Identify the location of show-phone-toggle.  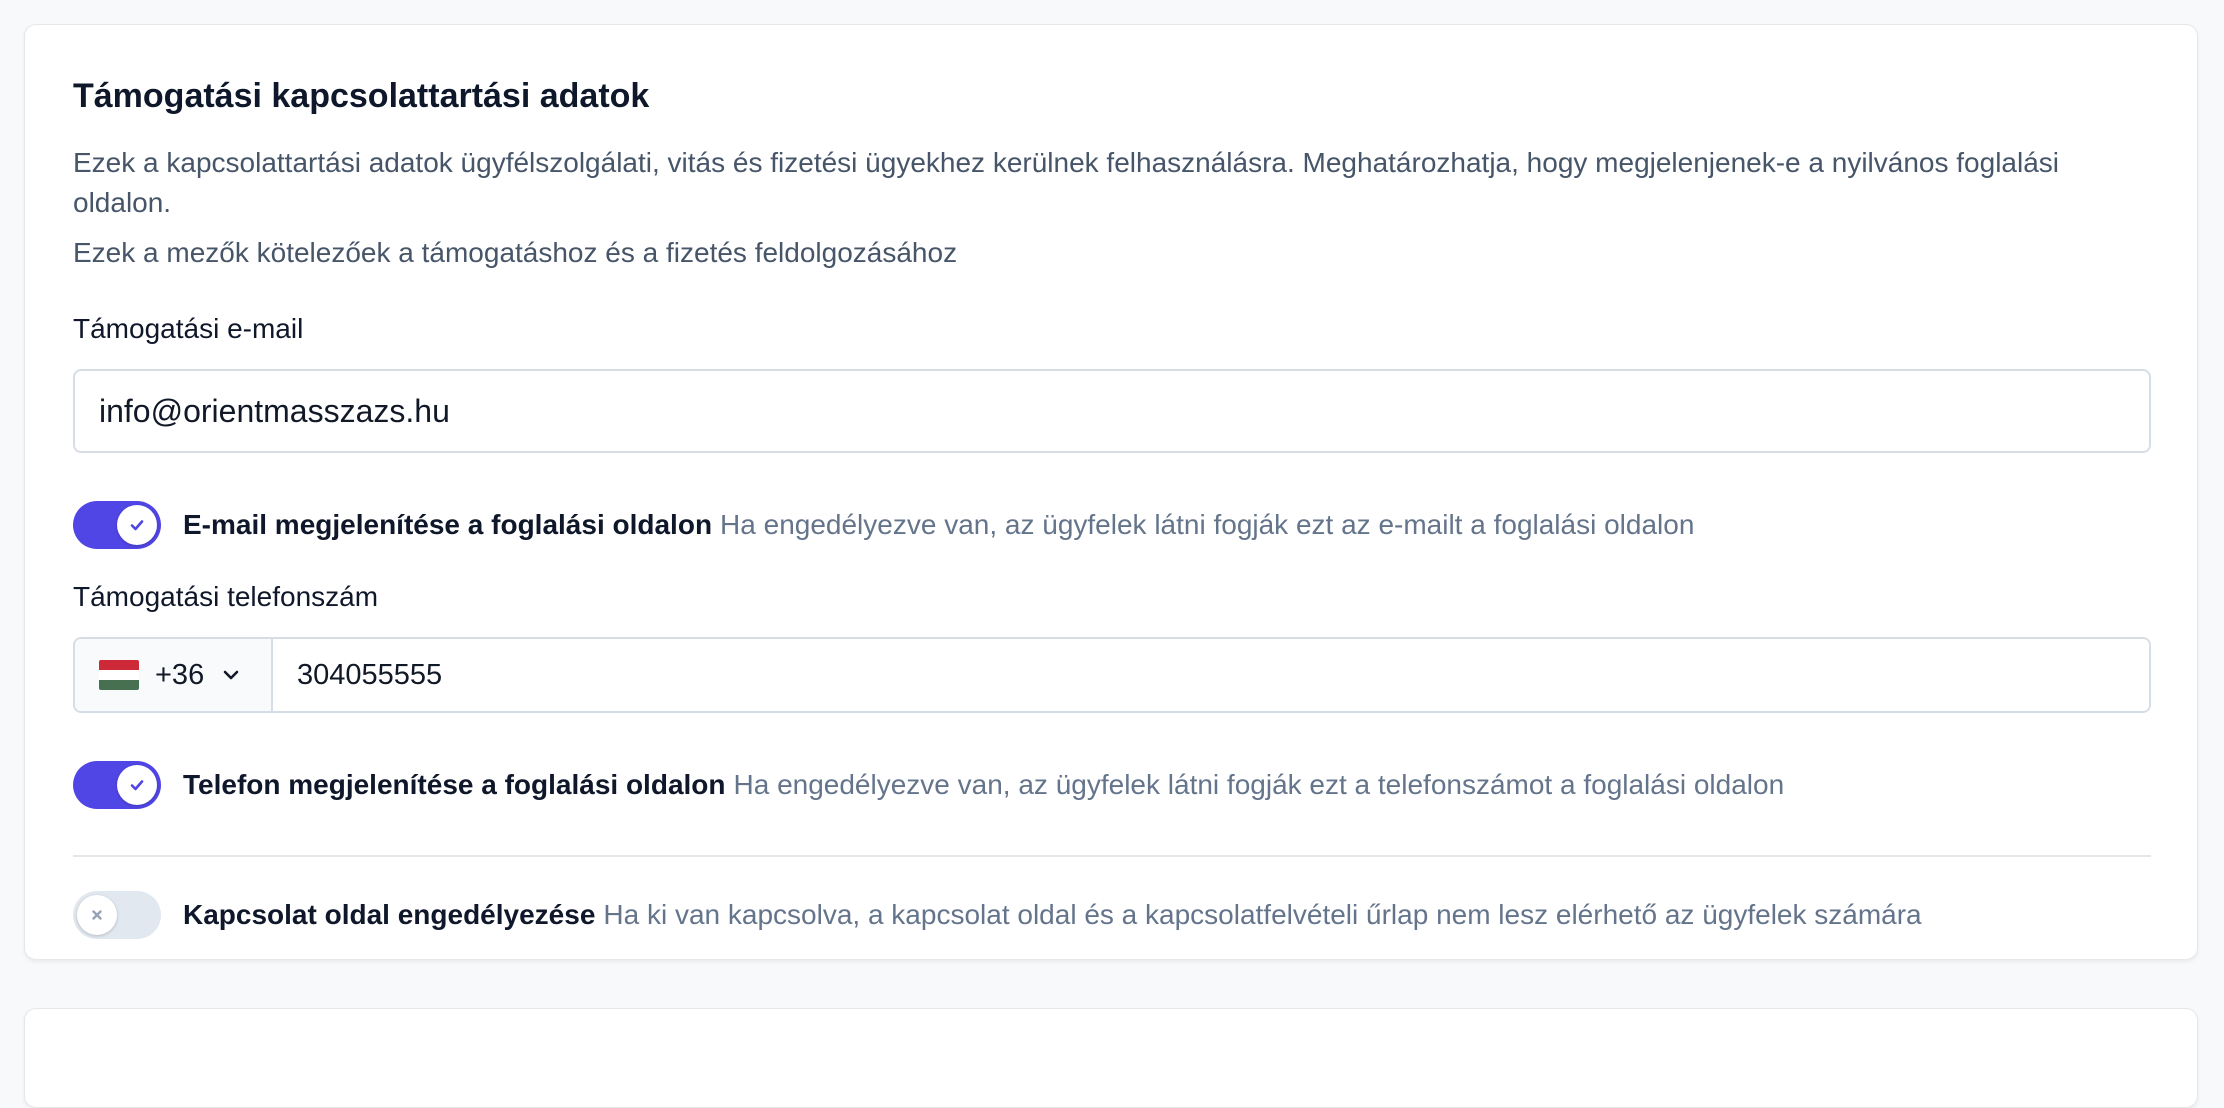
(117, 785).